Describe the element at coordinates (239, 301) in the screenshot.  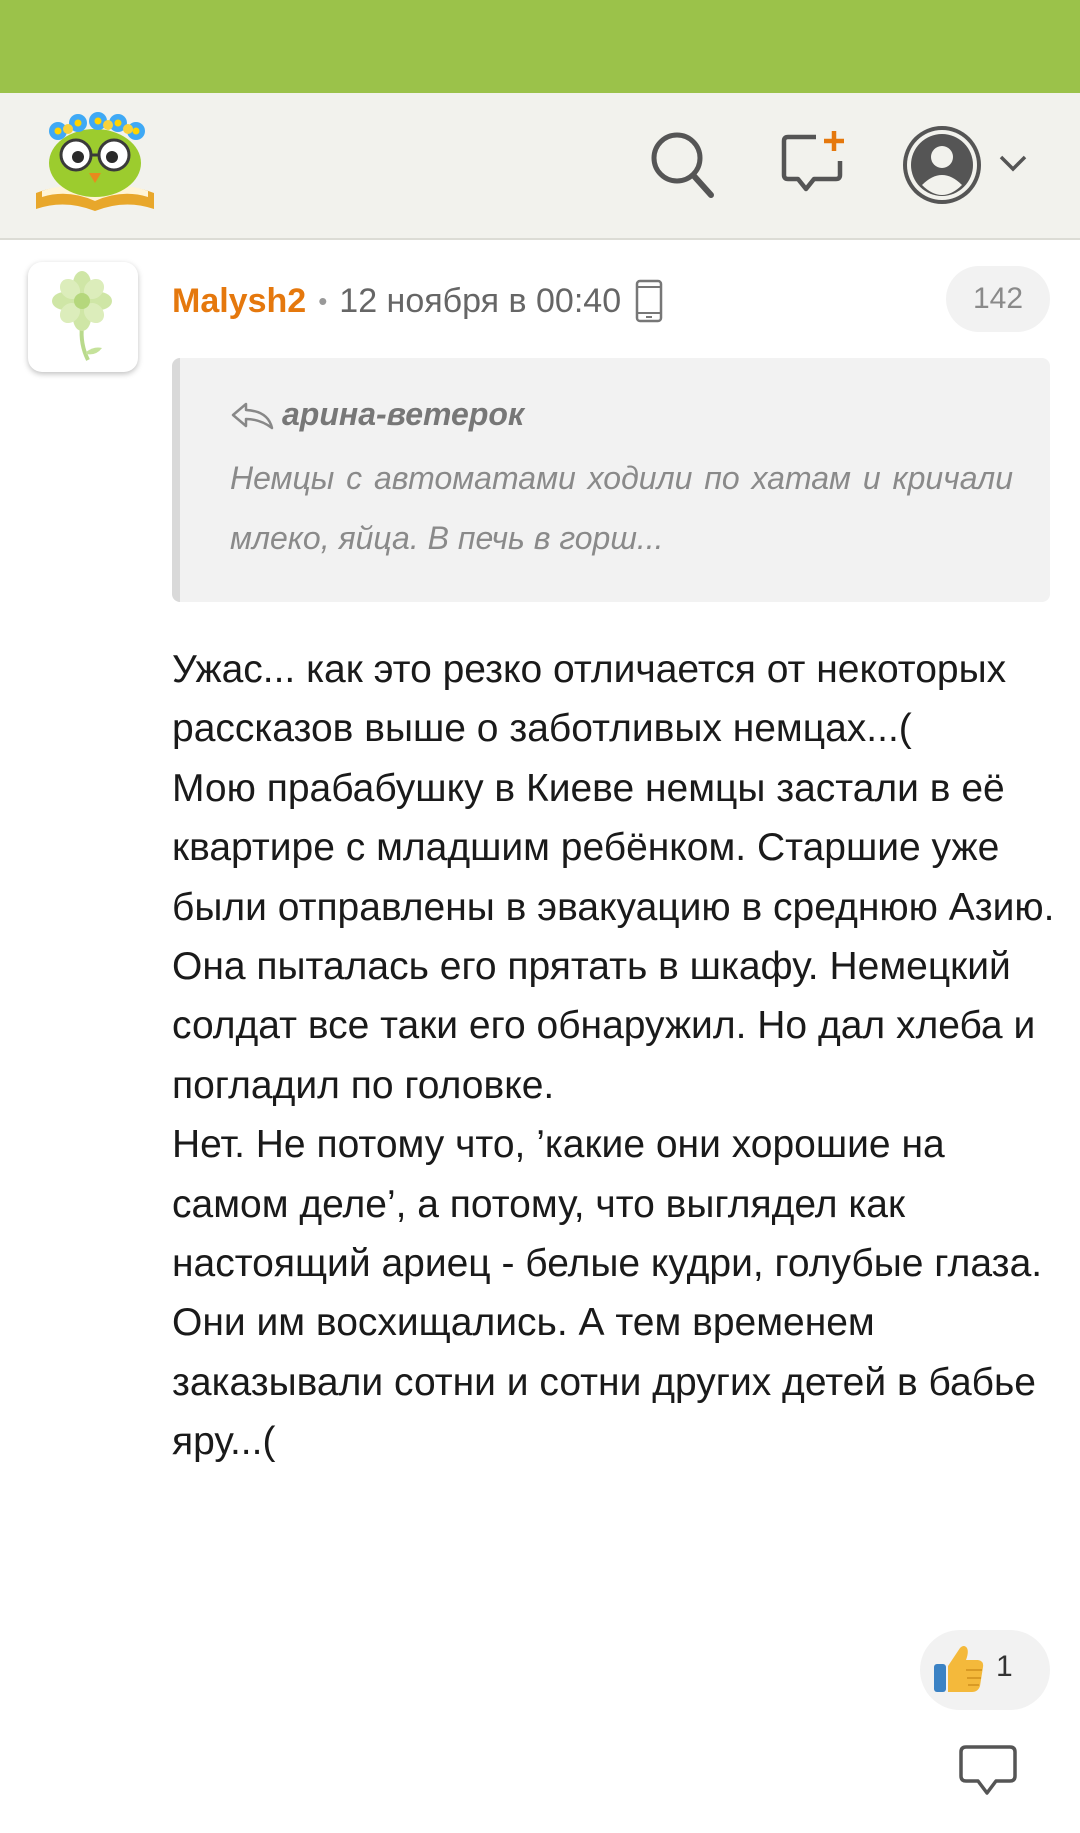
I see `author-name: Malysh2` at that location.